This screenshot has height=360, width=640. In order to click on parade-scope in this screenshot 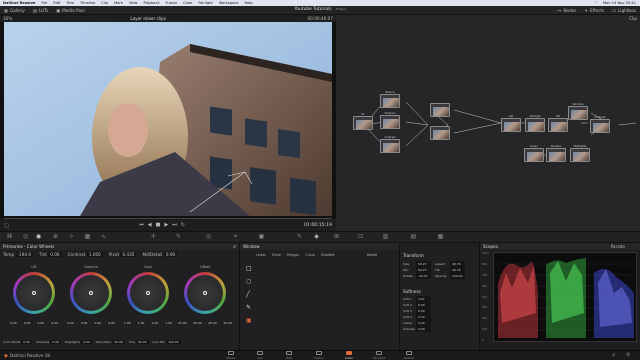, I will do `click(565, 297)`.